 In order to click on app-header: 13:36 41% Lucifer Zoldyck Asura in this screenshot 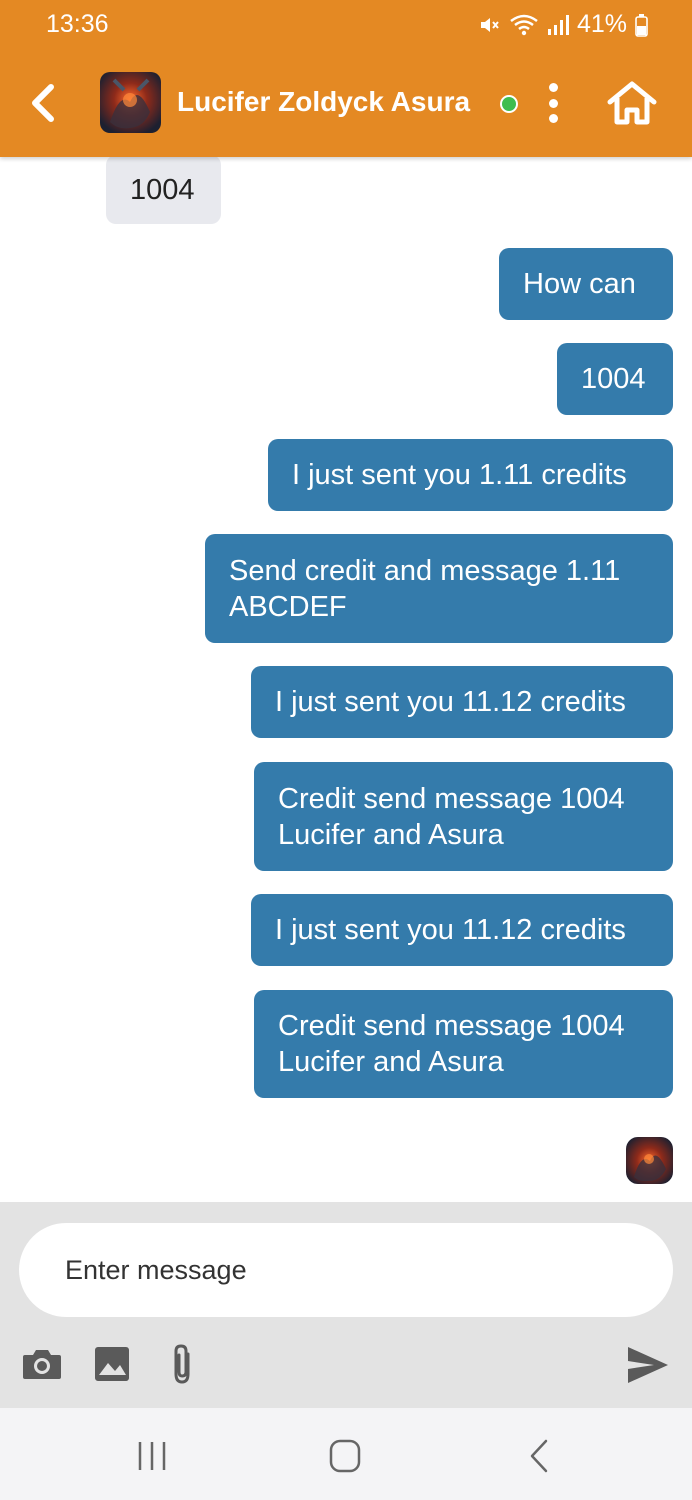, I will do `click(346, 78)`.